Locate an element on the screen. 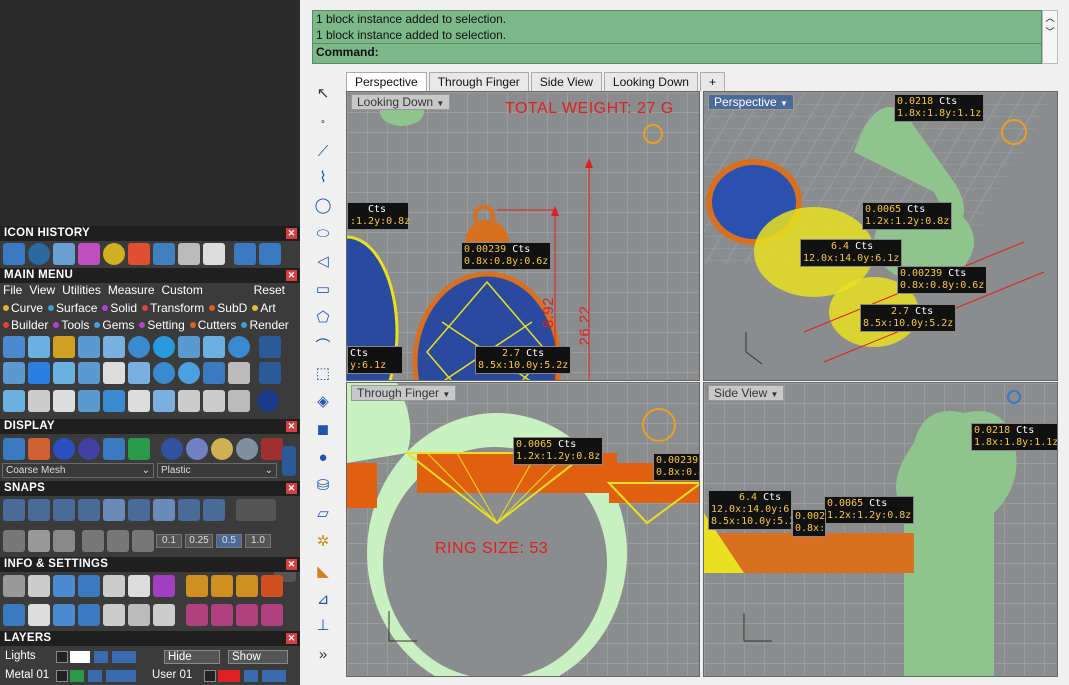  sphere-icon: ● is located at coordinates (323, 457).